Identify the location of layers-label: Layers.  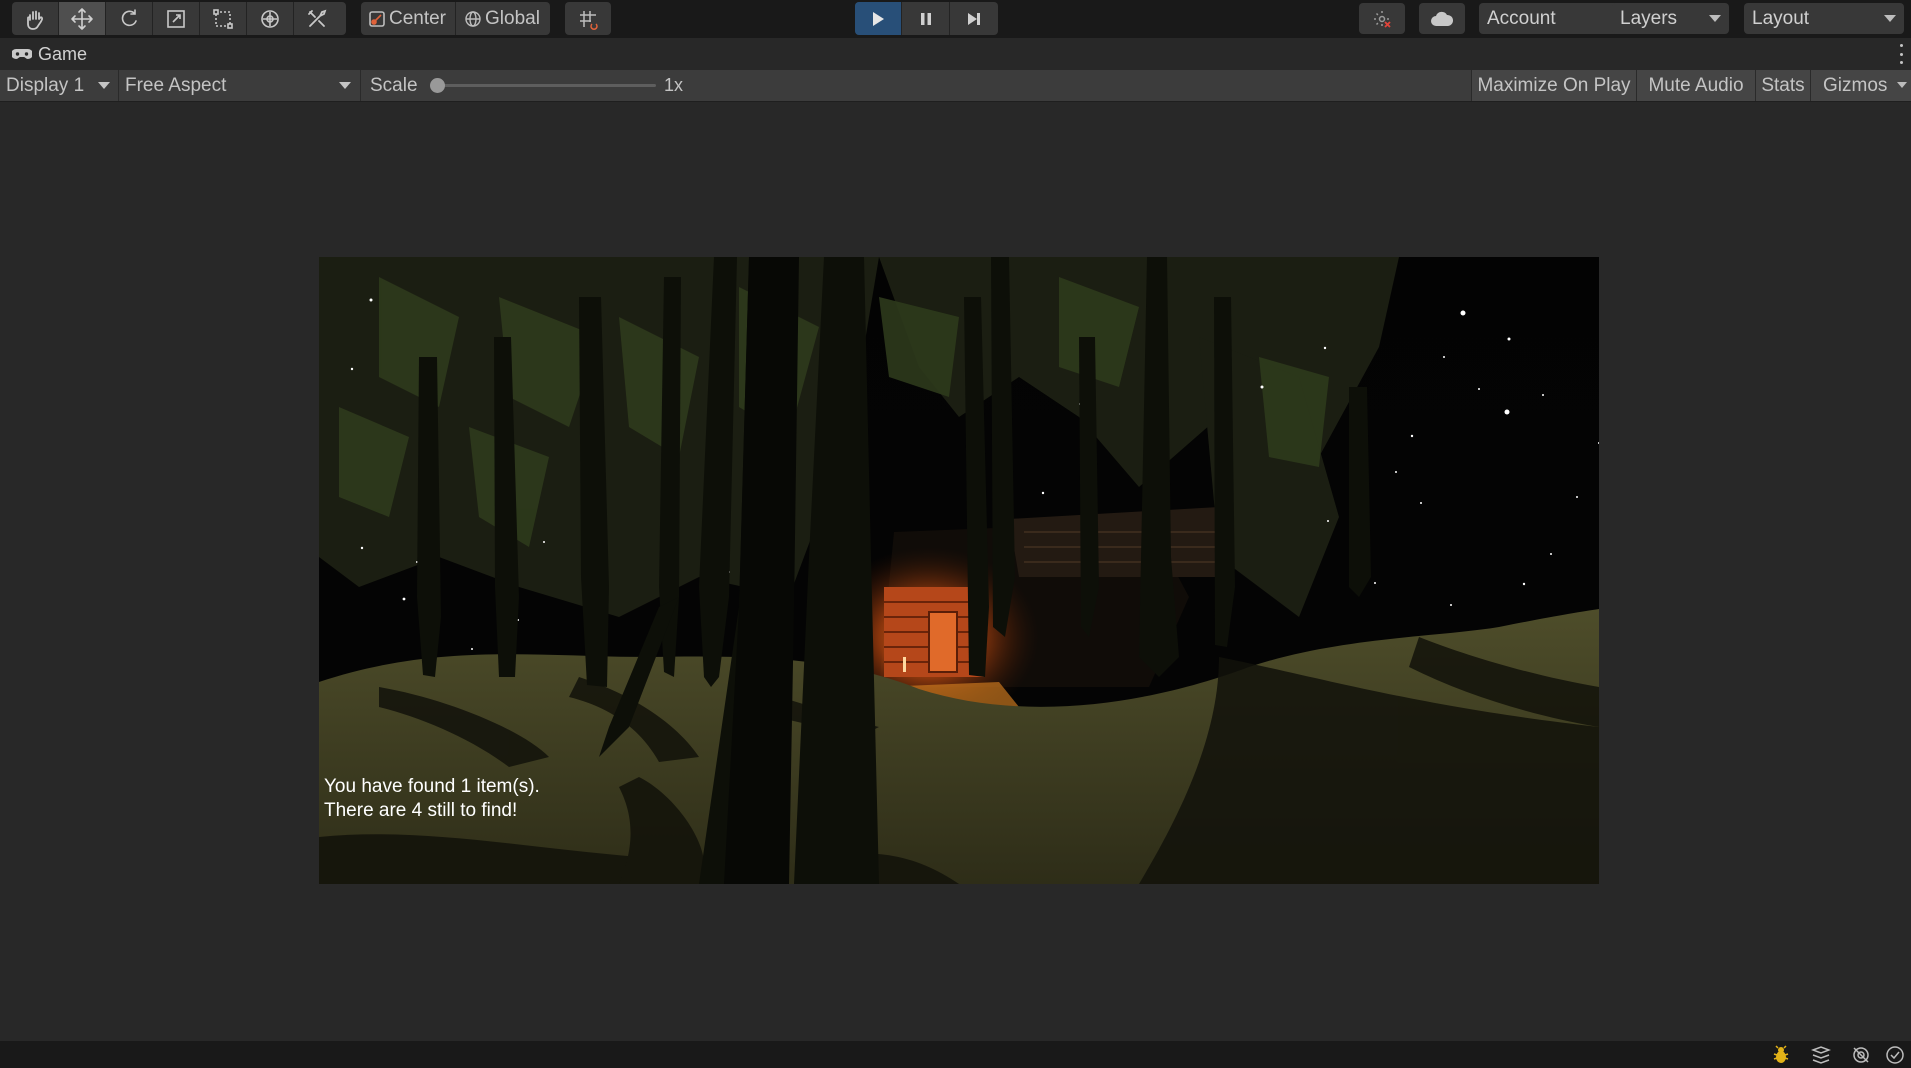
(1649, 18).